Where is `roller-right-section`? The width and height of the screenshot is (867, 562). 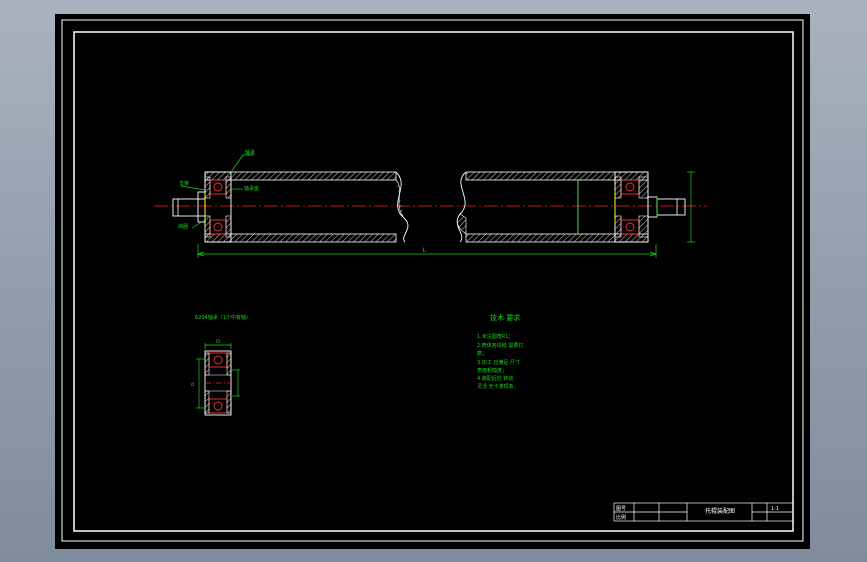
roller-right-section is located at coordinates (571, 207).